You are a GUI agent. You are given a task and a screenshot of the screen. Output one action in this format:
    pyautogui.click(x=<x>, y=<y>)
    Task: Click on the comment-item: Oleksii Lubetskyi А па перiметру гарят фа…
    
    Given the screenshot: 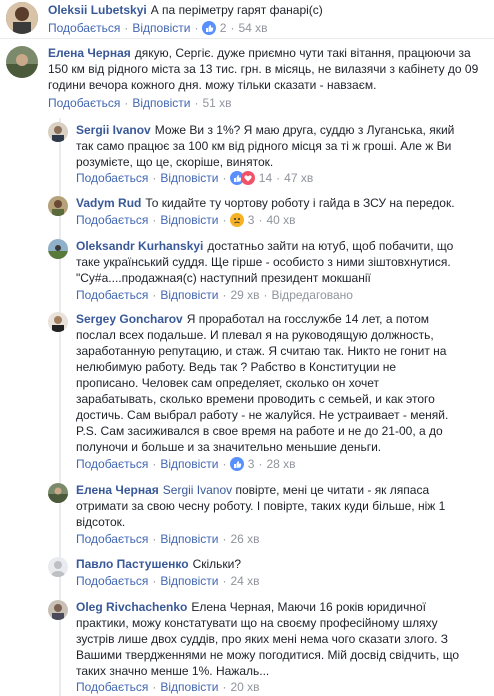 What is the action you would take?
    pyautogui.click(x=247, y=20)
    